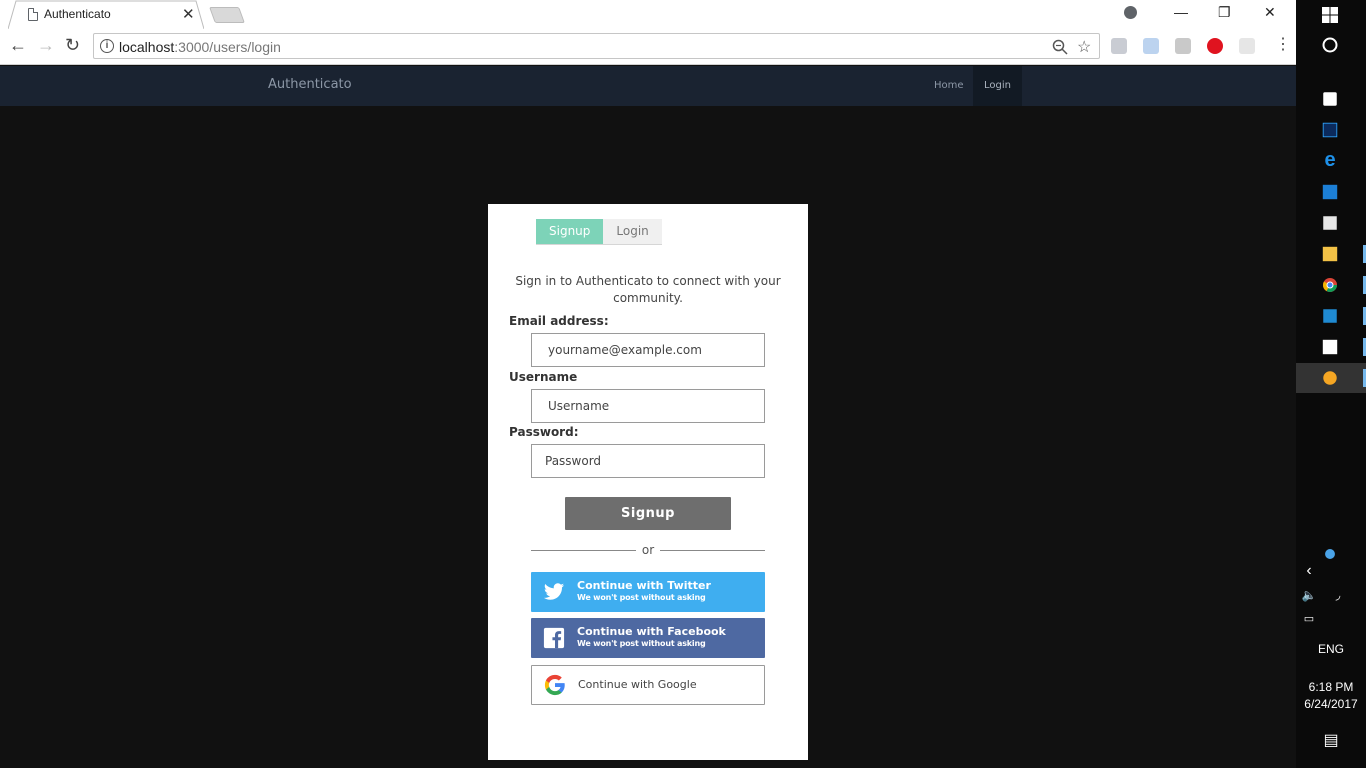 This screenshot has width=1366, height=768. Describe the element at coordinates (1331, 649) in the screenshot. I see `language-indicator: ENG` at that location.